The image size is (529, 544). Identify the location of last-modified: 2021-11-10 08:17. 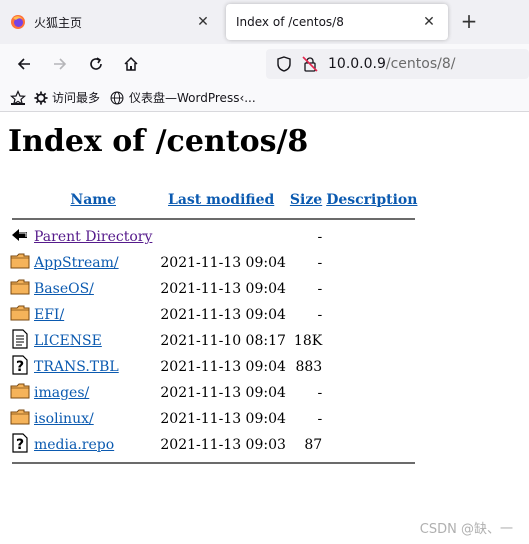
(223, 341).